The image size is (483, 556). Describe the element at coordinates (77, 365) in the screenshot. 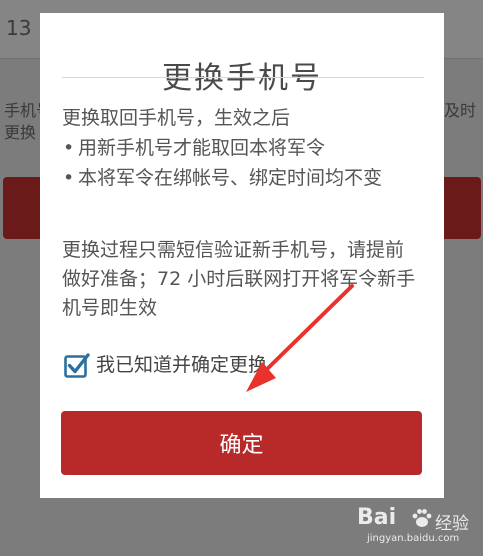

I see `checkbox-checked-icon` at that location.